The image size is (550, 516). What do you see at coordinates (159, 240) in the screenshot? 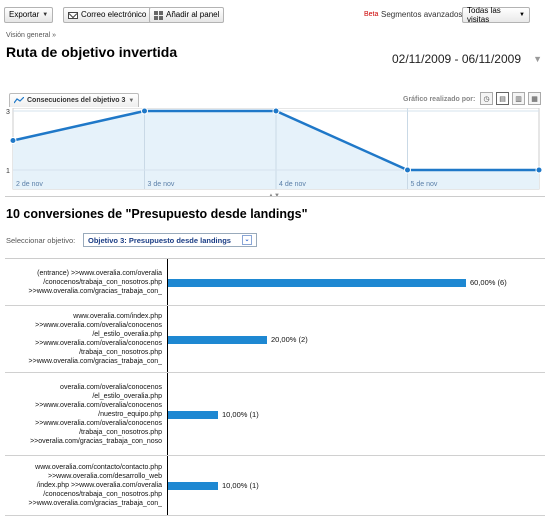
I see `goal-select-value: Objetivo 3: Presupuesto desde landings` at bounding box center [159, 240].